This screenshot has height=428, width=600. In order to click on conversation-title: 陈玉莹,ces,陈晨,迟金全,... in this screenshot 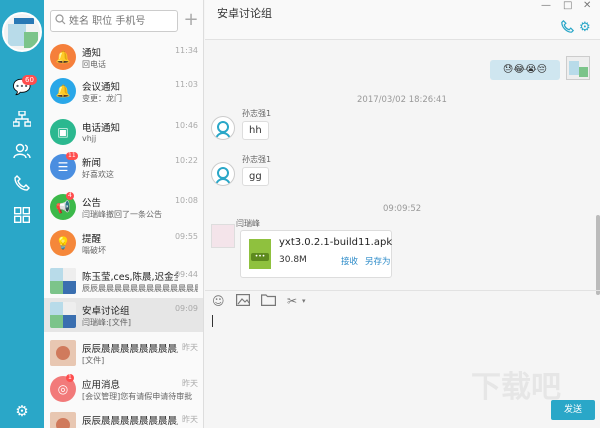, I will do `click(130, 277)`.